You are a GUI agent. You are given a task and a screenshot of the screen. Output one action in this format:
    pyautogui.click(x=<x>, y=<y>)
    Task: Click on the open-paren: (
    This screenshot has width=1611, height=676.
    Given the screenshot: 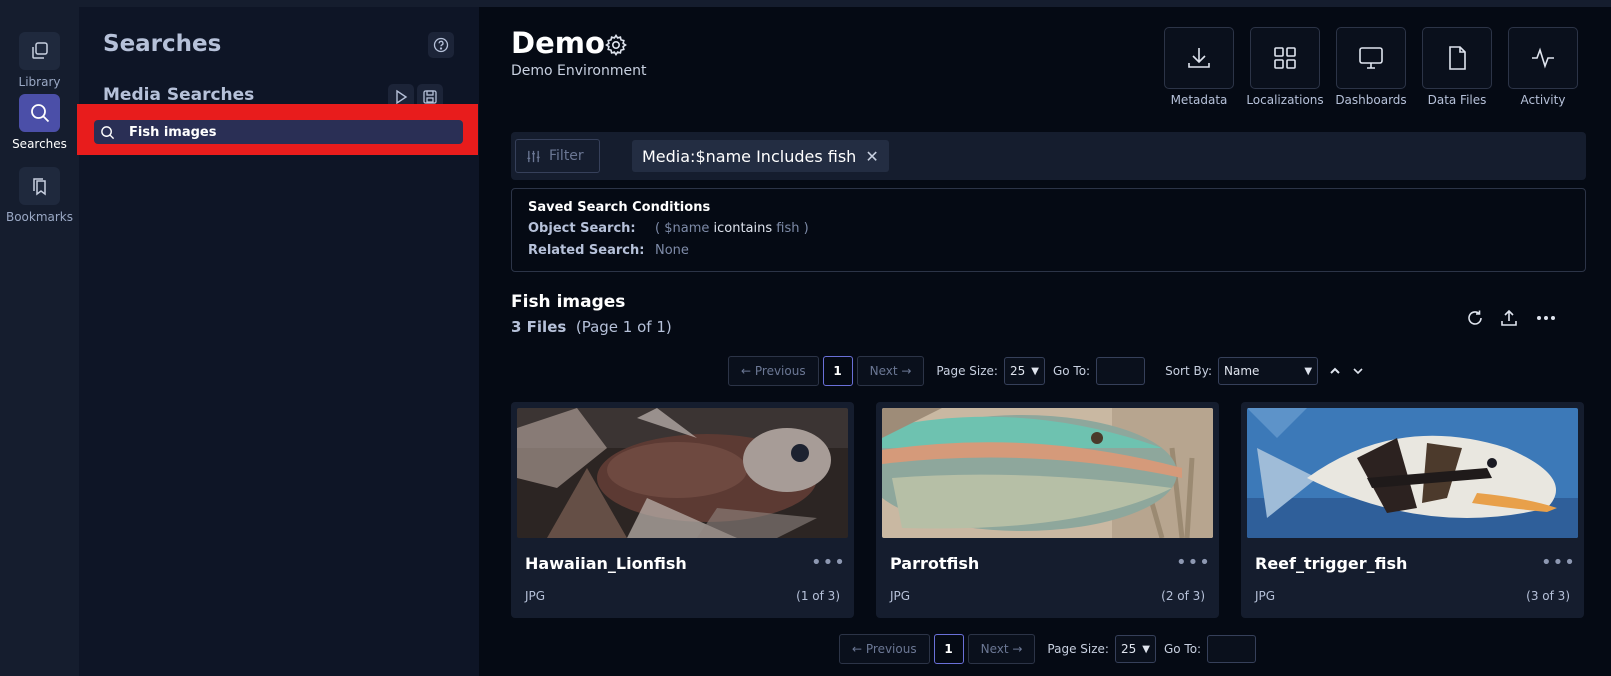 What is the action you would take?
    pyautogui.click(x=658, y=228)
    